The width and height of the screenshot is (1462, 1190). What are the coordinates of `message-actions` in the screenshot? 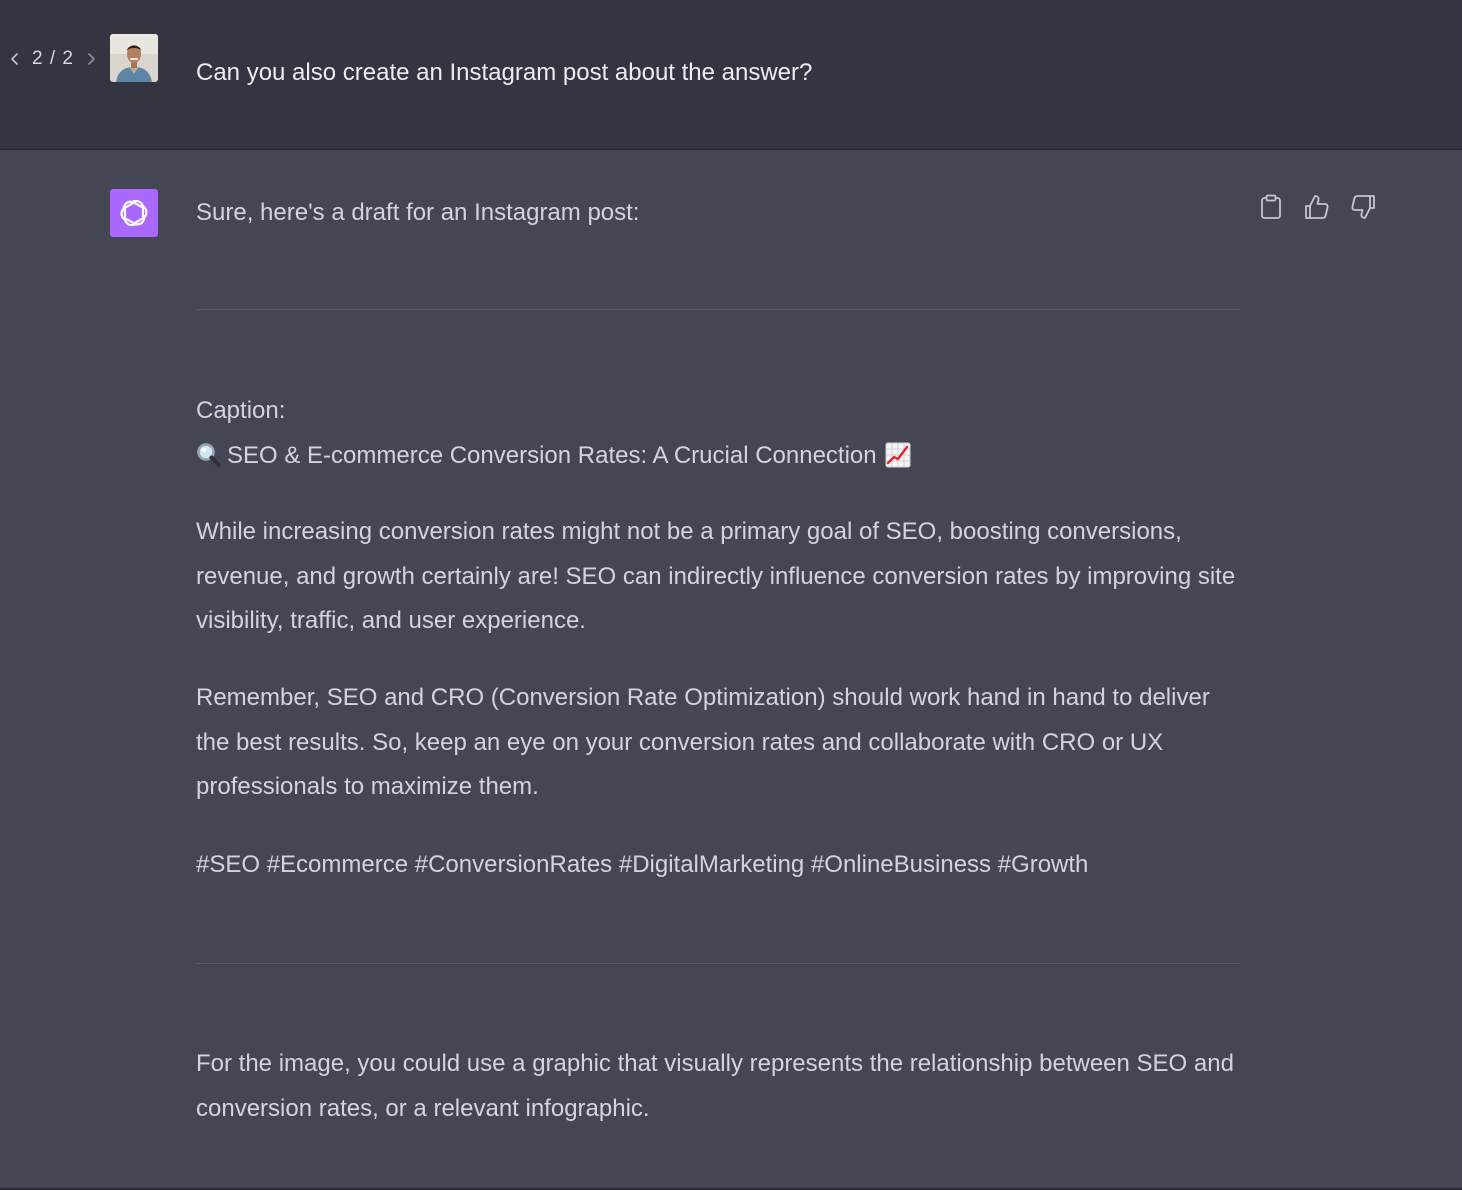 It's located at (1317, 207).